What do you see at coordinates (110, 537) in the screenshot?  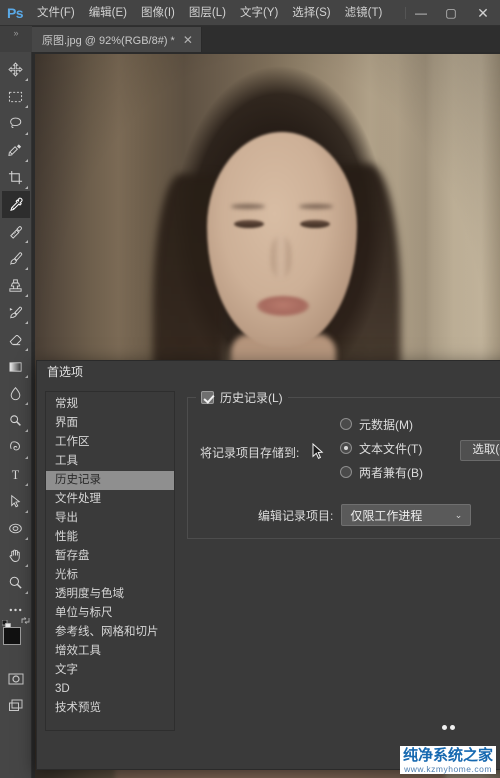 I see `nav-item-performance: 性能` at bounding box center [110, 537].